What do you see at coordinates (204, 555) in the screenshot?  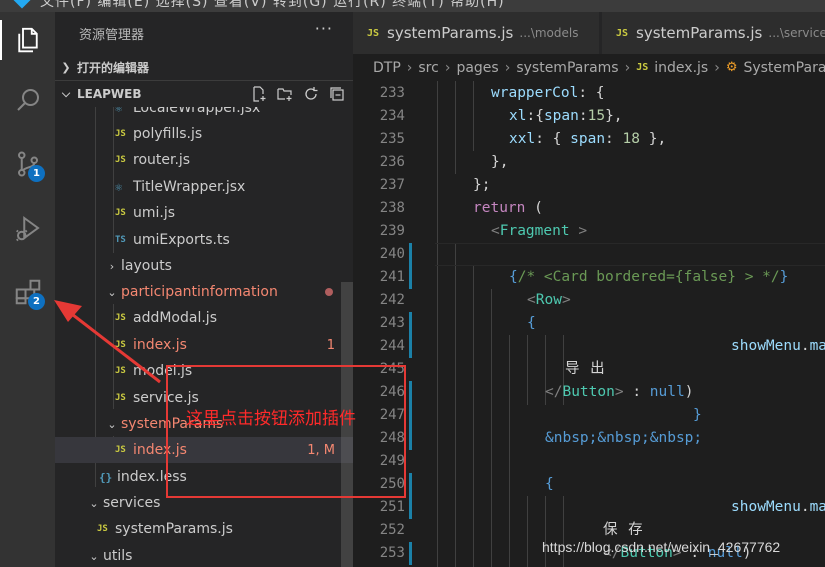 I see `tree-item-folder: ⌄ utils` at bounding box center [204, 555].